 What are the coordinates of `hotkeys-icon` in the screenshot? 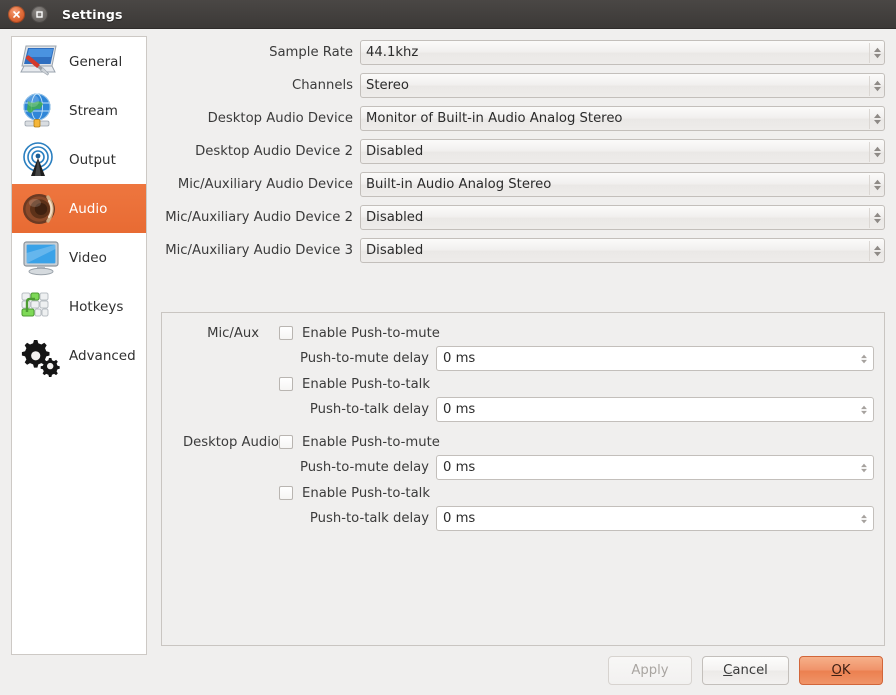 It's located at (41, 307).